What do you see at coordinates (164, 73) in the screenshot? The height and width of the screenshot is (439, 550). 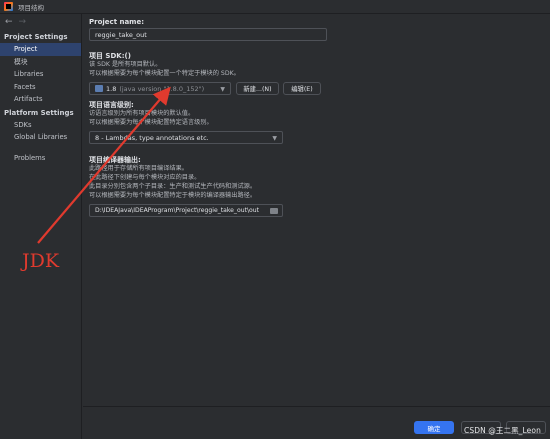 I see `sdk-description-2: 可以根据需要为每个模块配置一个特定于模块的 SDK。` at bounding box center [164, 73].